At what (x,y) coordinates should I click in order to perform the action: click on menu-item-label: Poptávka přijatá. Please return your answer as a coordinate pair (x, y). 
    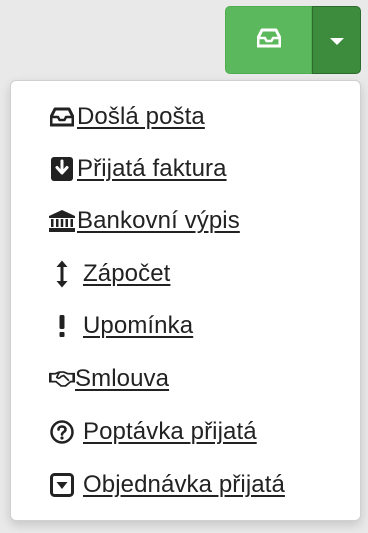
    Looking at the image, I should click on (170, 431).